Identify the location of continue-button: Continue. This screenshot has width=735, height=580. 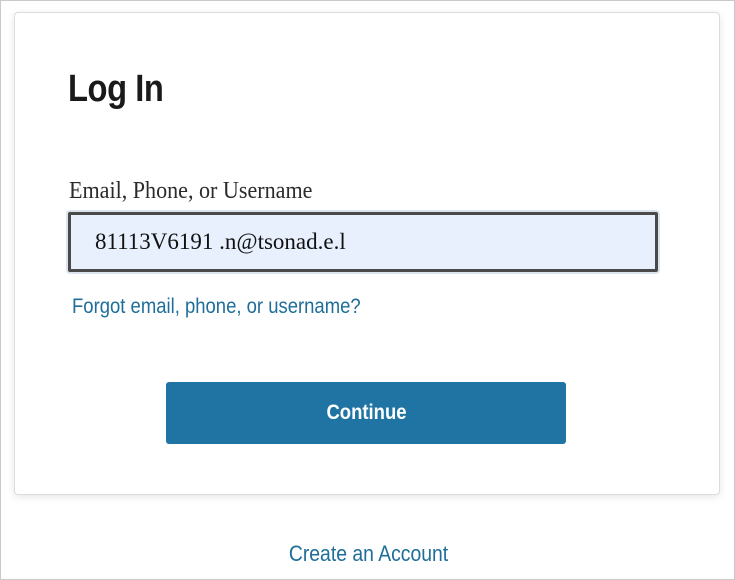
(366, 413).